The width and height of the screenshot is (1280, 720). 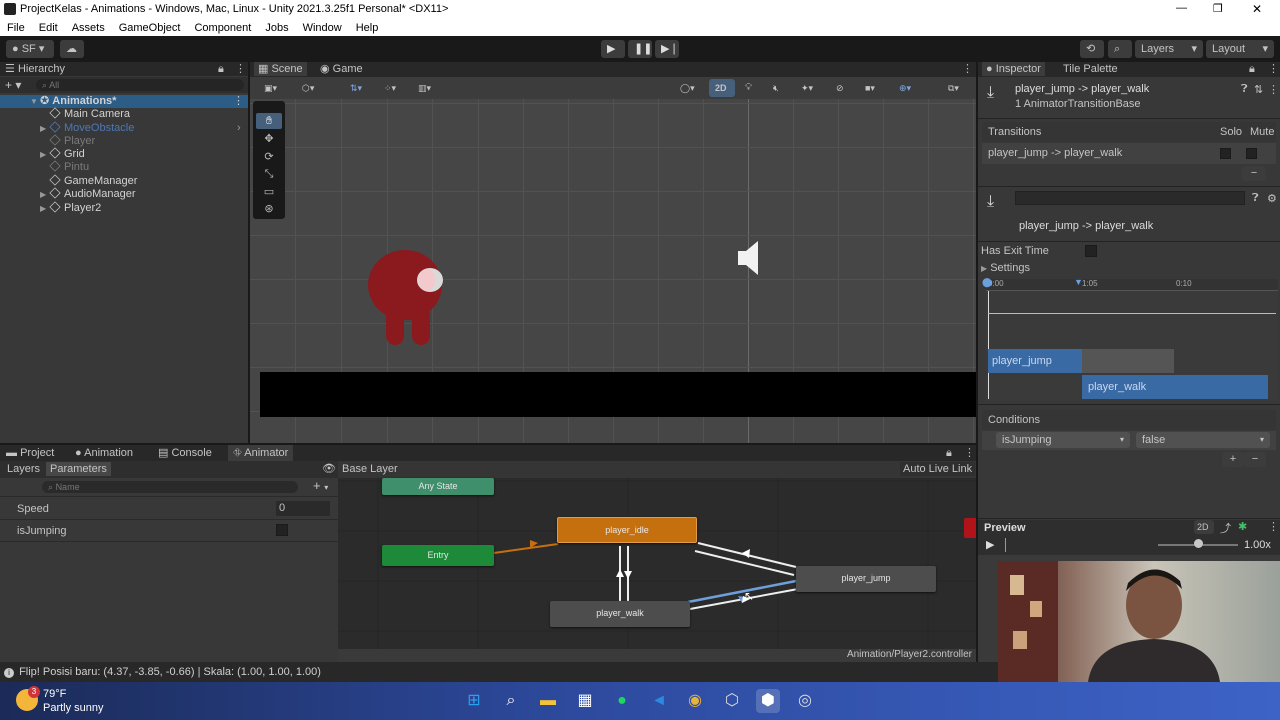 I want to click on camera-dropdown: ■▾, so click(x=874, y=88).